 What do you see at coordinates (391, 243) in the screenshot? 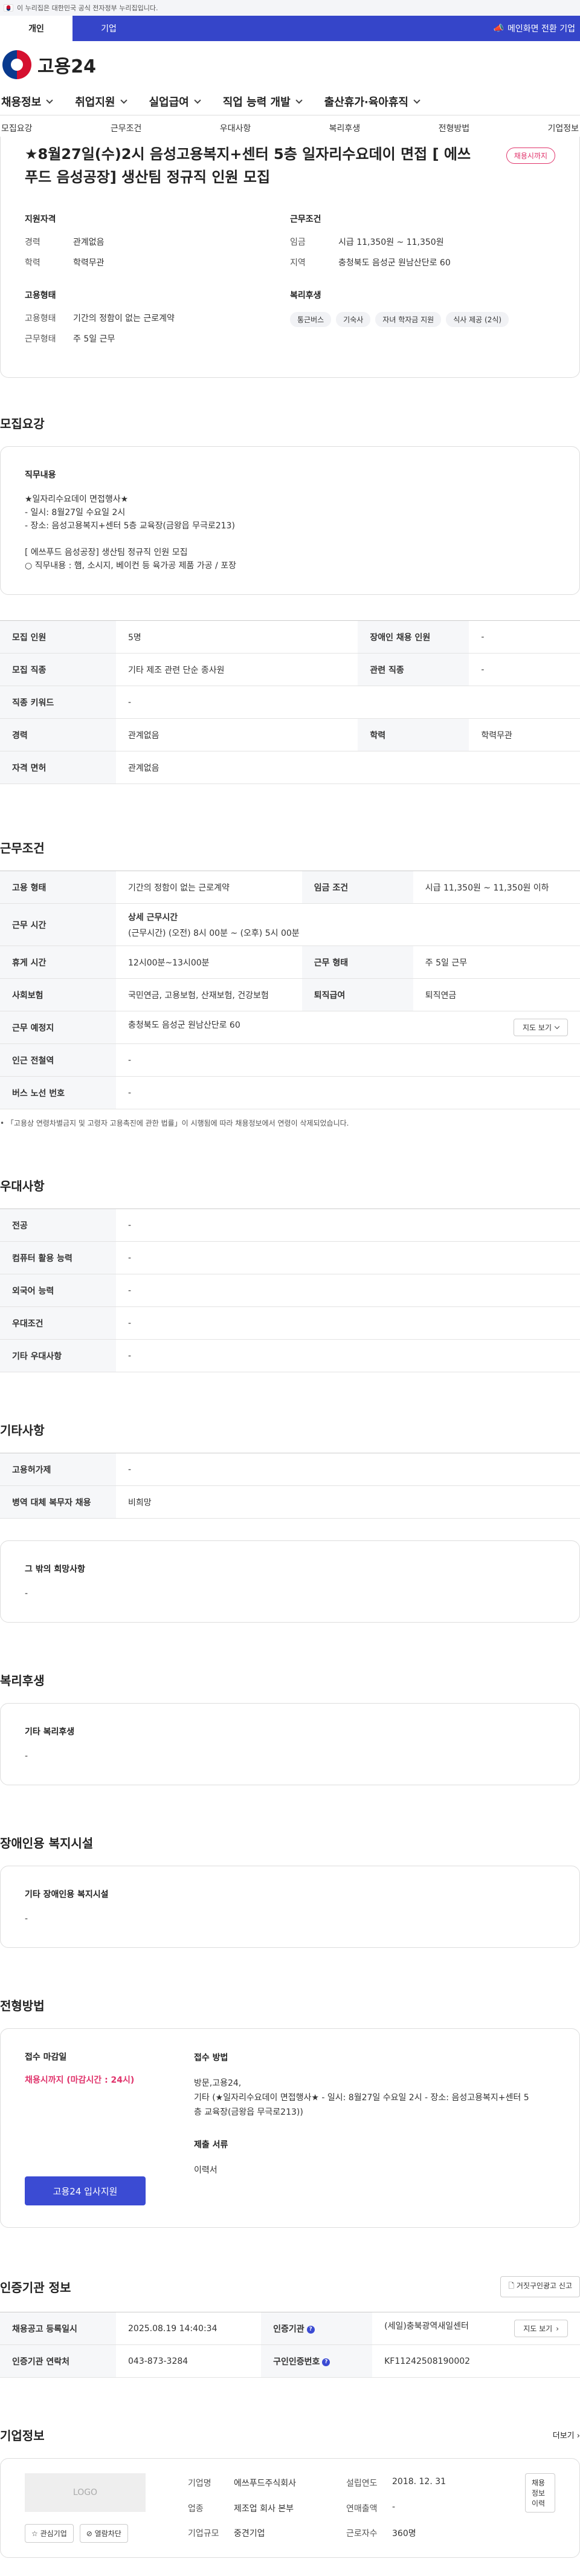
I see `summary-value: 시급 11,350원 ~ 11,350원` at bounding box center [391, 243].